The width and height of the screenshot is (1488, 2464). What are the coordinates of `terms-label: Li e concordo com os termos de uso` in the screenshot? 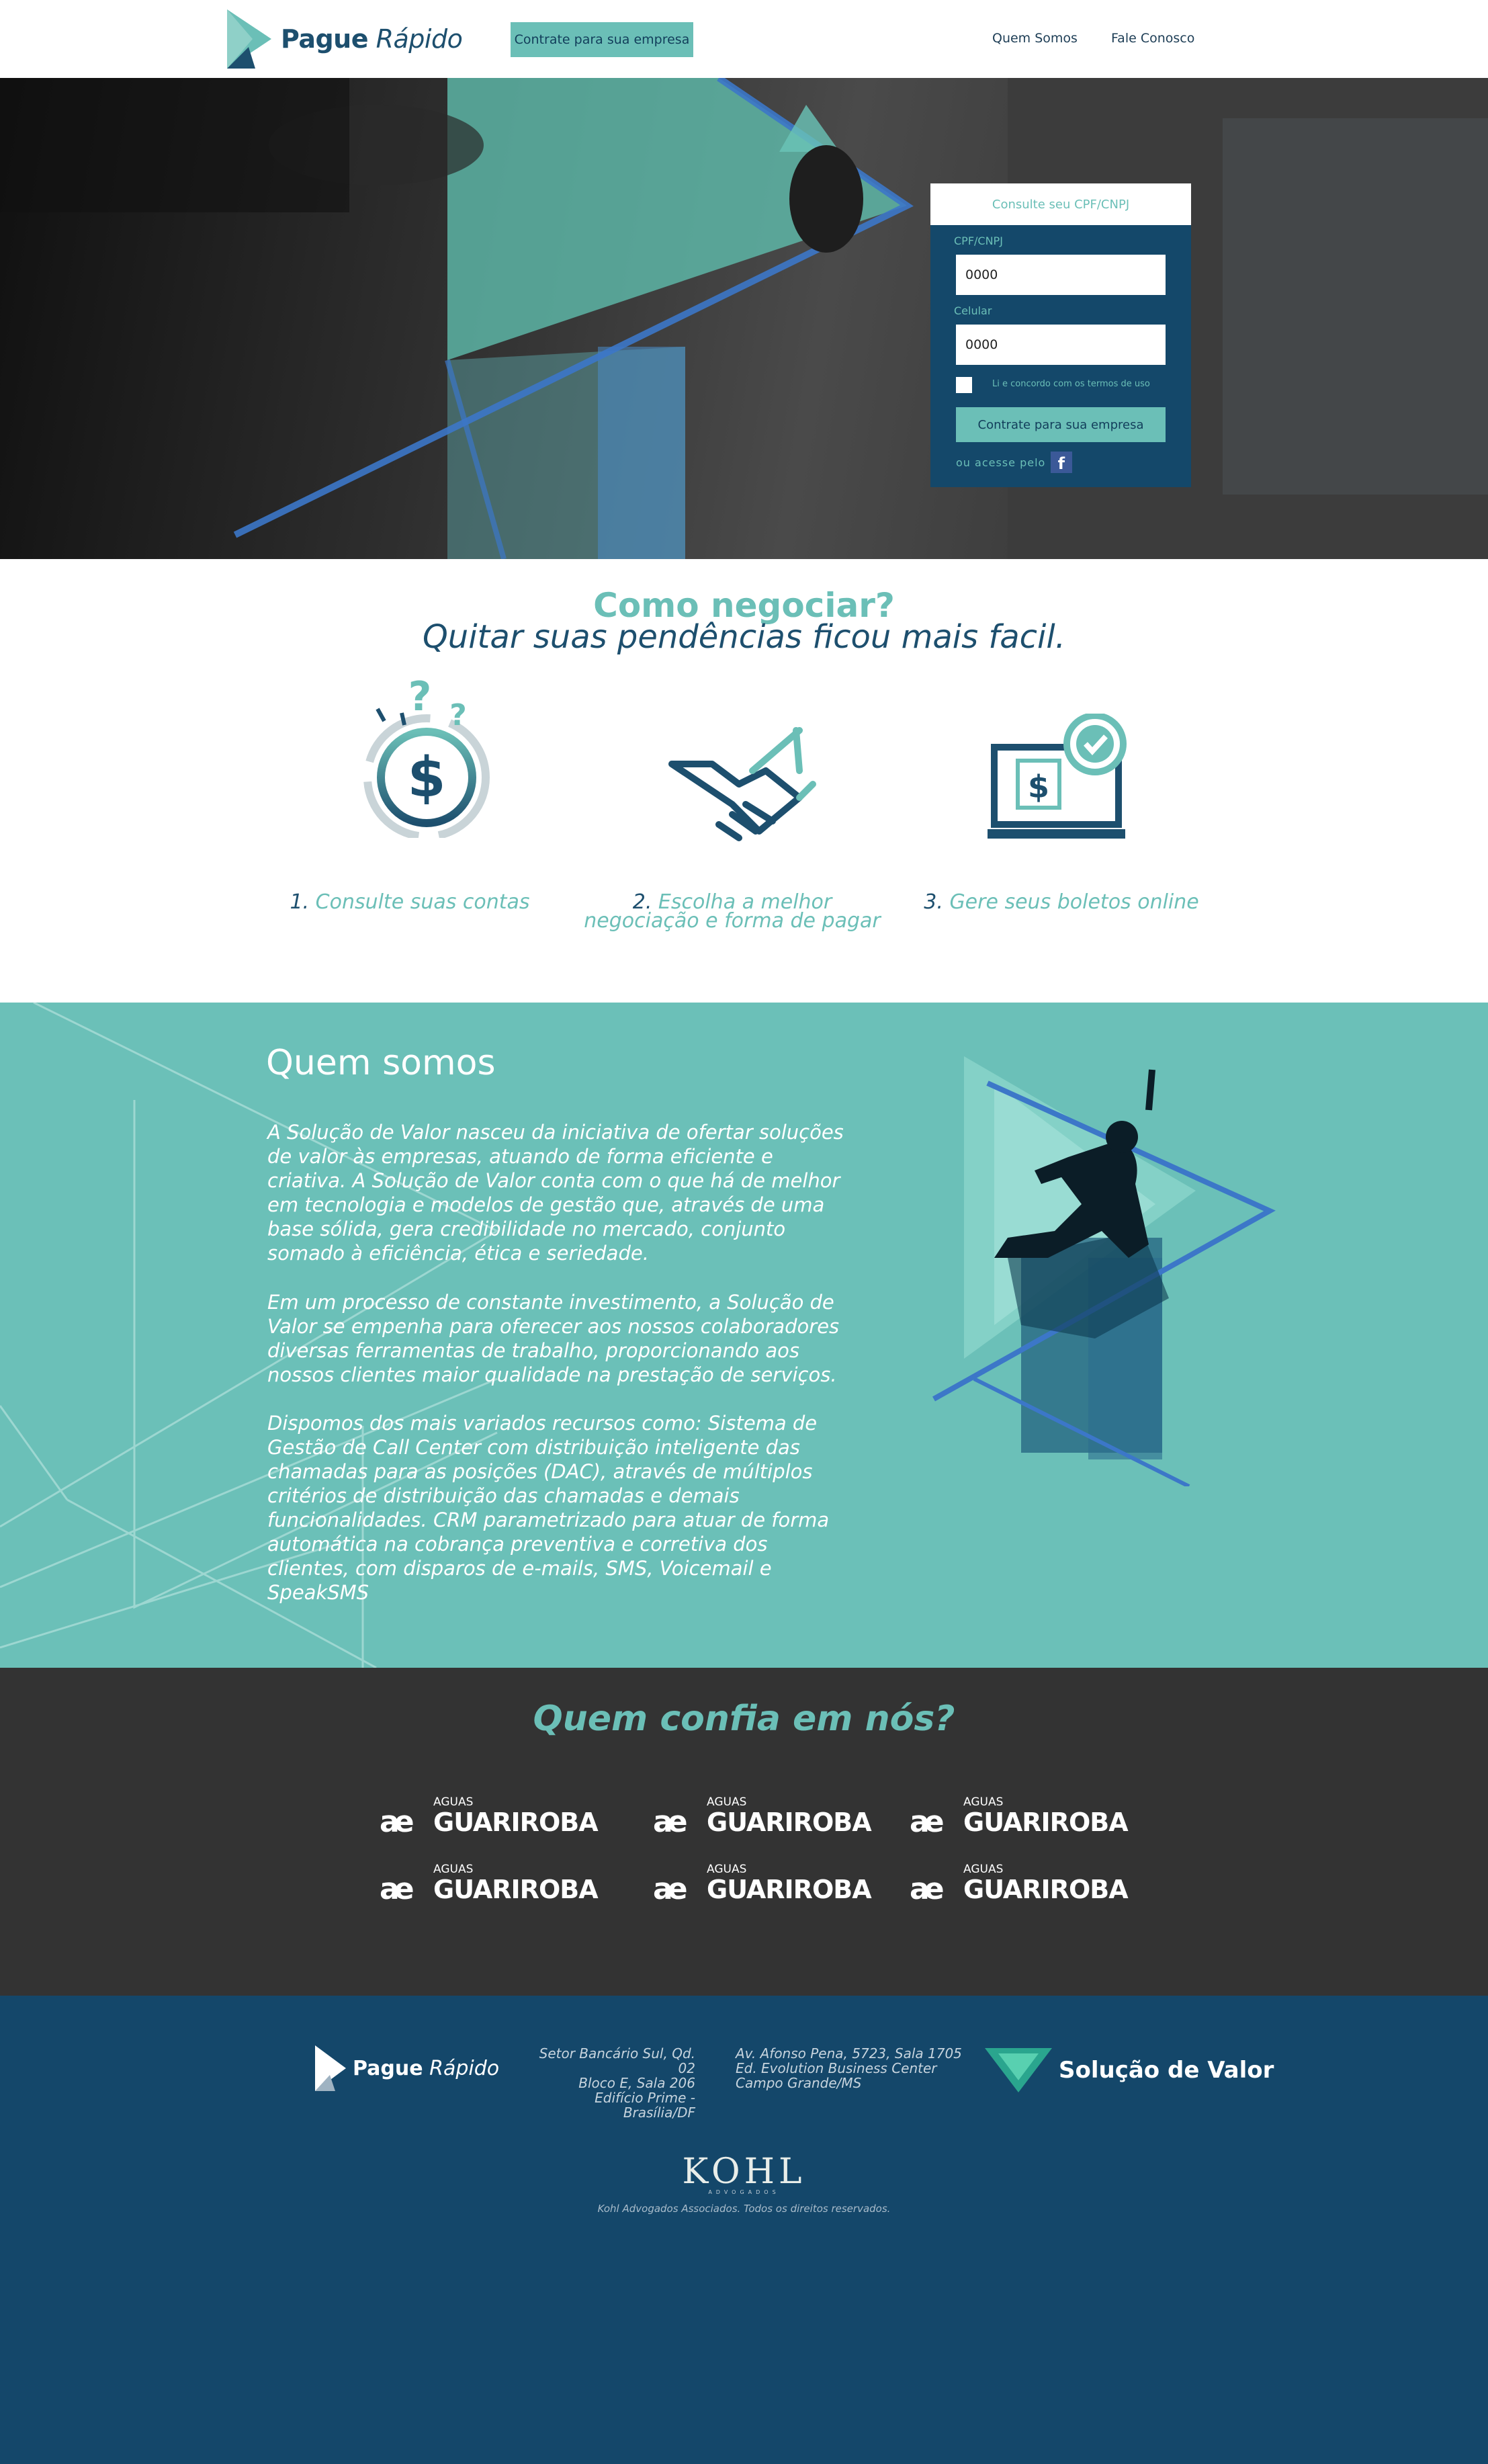 It's located at (1071, 384).